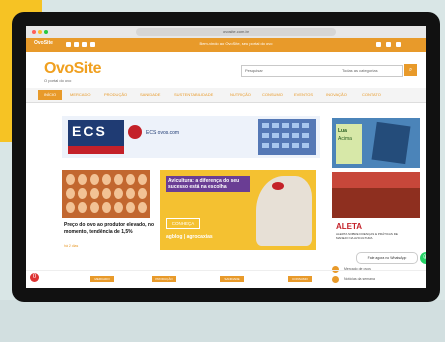  Describe the element at coordinates (34, 32) in the screenshot. I see `close-window-button` at that location.